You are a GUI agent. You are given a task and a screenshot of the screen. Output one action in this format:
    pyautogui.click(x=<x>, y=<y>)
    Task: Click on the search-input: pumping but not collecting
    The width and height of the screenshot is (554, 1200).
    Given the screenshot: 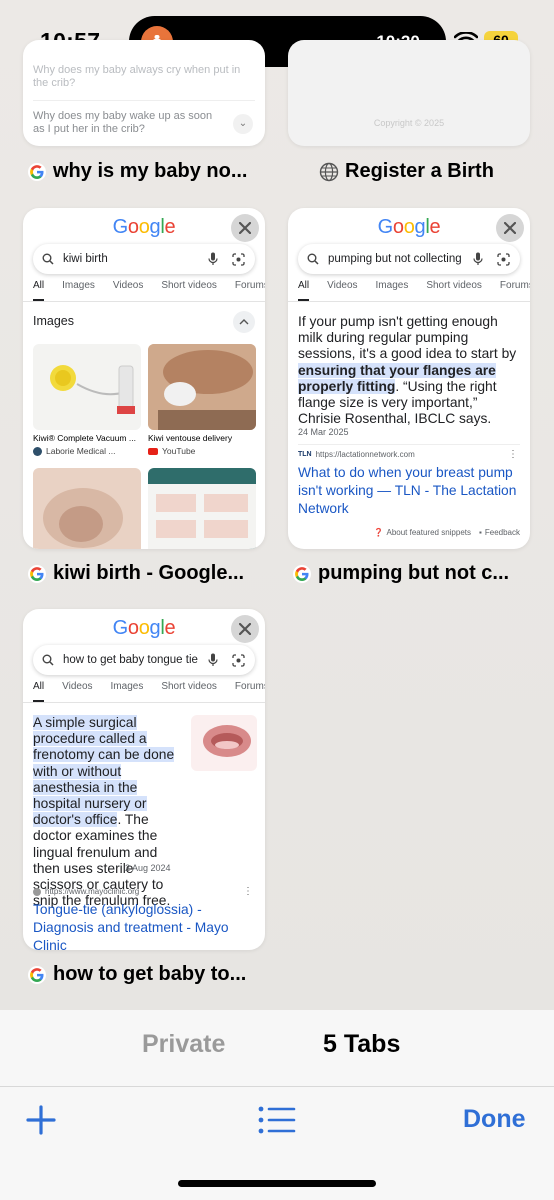 What is the action you would take?
    pyautogui.click(x=409, y=259)
    